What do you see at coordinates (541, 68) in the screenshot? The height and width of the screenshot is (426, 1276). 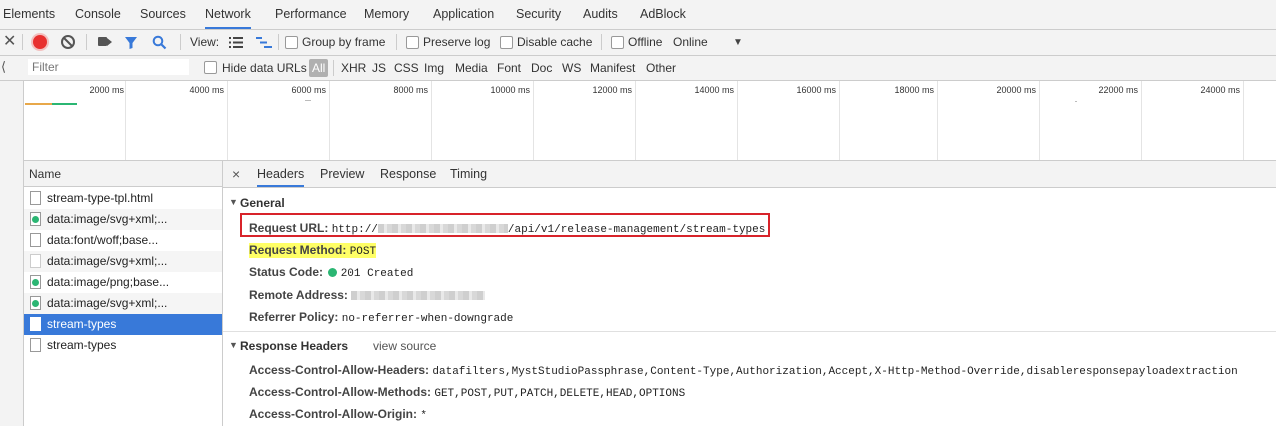 I see `filter-type-doc: Doc` at bounding box center [541, 68].